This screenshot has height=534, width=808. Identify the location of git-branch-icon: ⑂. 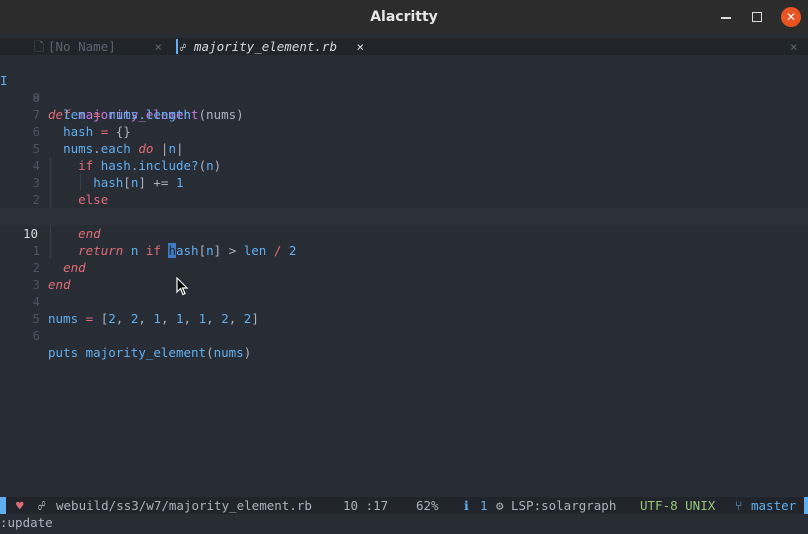
(739, 505).